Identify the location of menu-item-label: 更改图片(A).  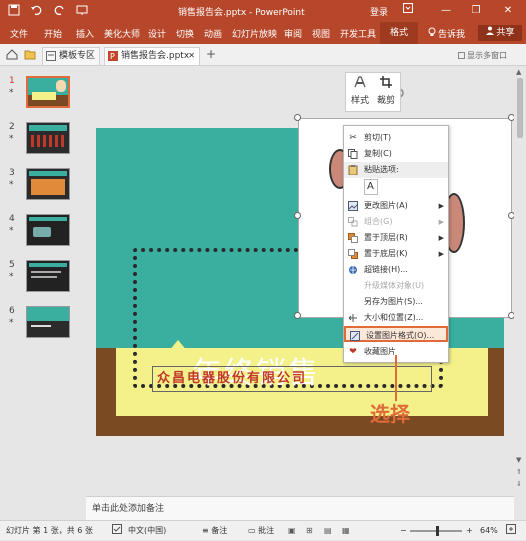
(386, 205).